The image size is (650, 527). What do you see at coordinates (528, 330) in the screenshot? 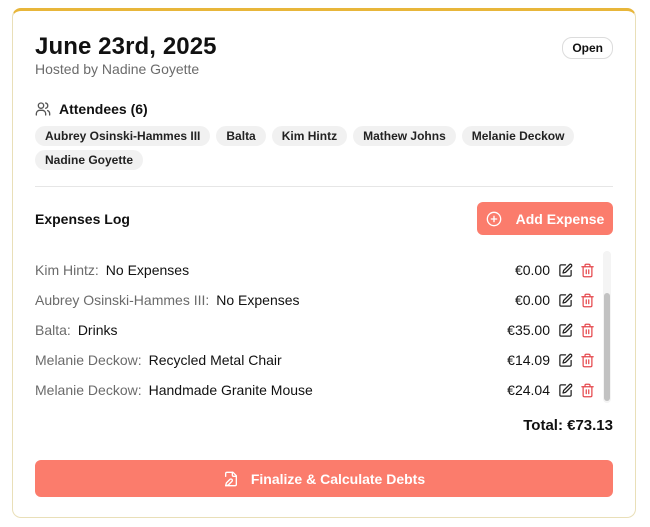
I see `expense-amount: €35.00` at bounding box center [528, 330].